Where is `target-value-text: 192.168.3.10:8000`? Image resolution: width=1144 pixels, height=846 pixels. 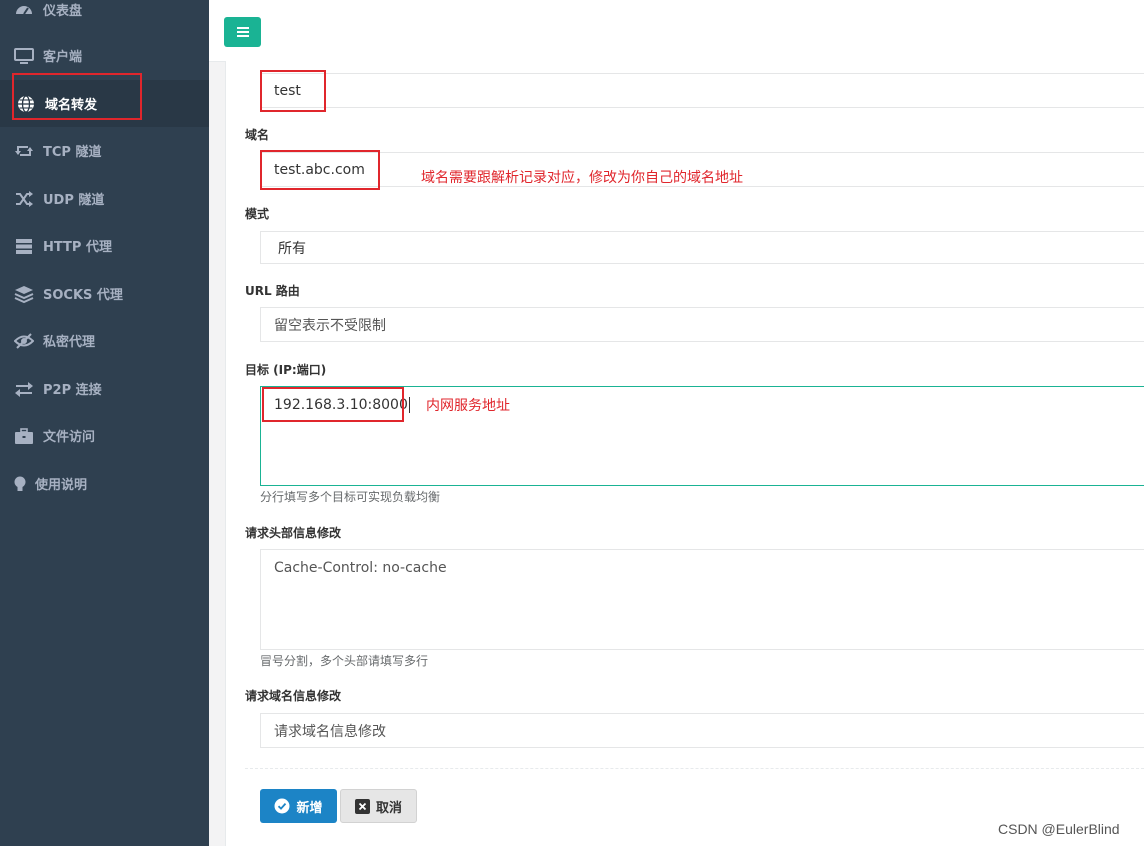
target-value-text: 192.168.3.10:8000 is located at coordinates (341, 405).